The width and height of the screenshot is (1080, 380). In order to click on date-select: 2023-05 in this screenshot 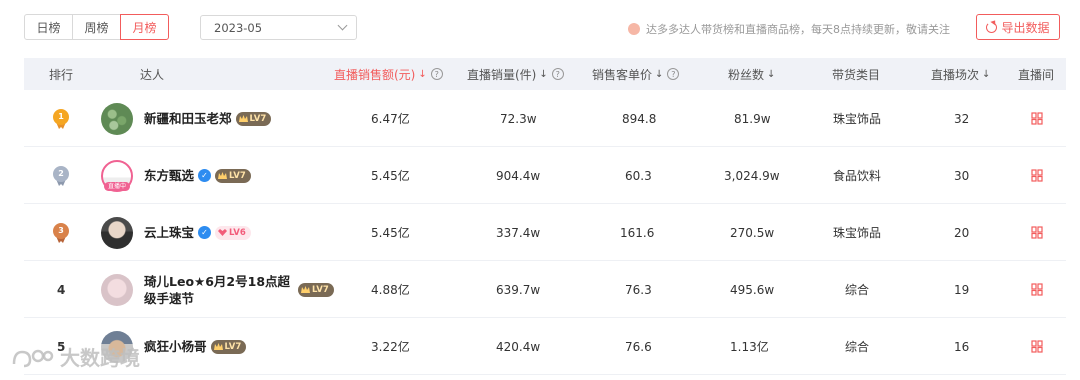, I will do `click(278, 27)`.